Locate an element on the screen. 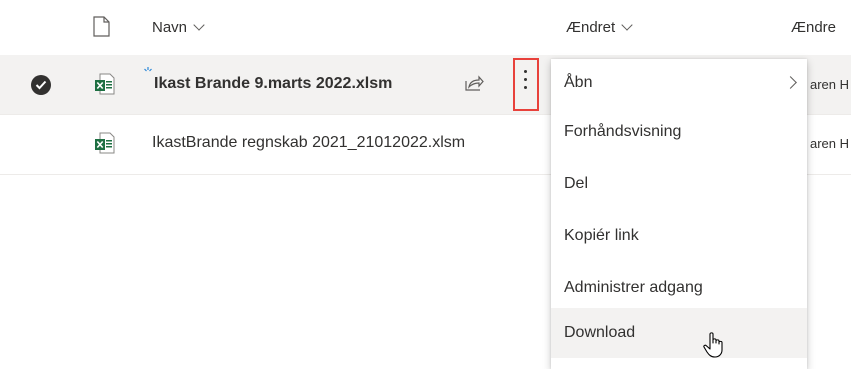 Image resolution: width=851 pixels, height=369 pixels. file-name: Ikast Brande 9.marts 2022.xlsm is located at coordinates (273, 84).